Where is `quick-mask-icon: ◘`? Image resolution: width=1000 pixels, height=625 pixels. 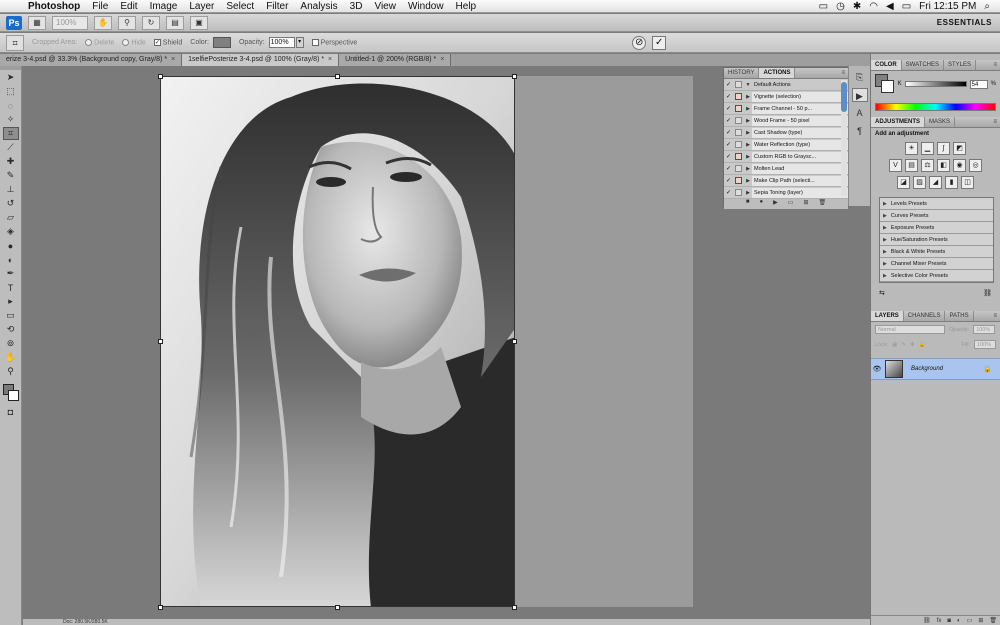 quick-mask-icon: ◘ is located at coordinates (11, 411).